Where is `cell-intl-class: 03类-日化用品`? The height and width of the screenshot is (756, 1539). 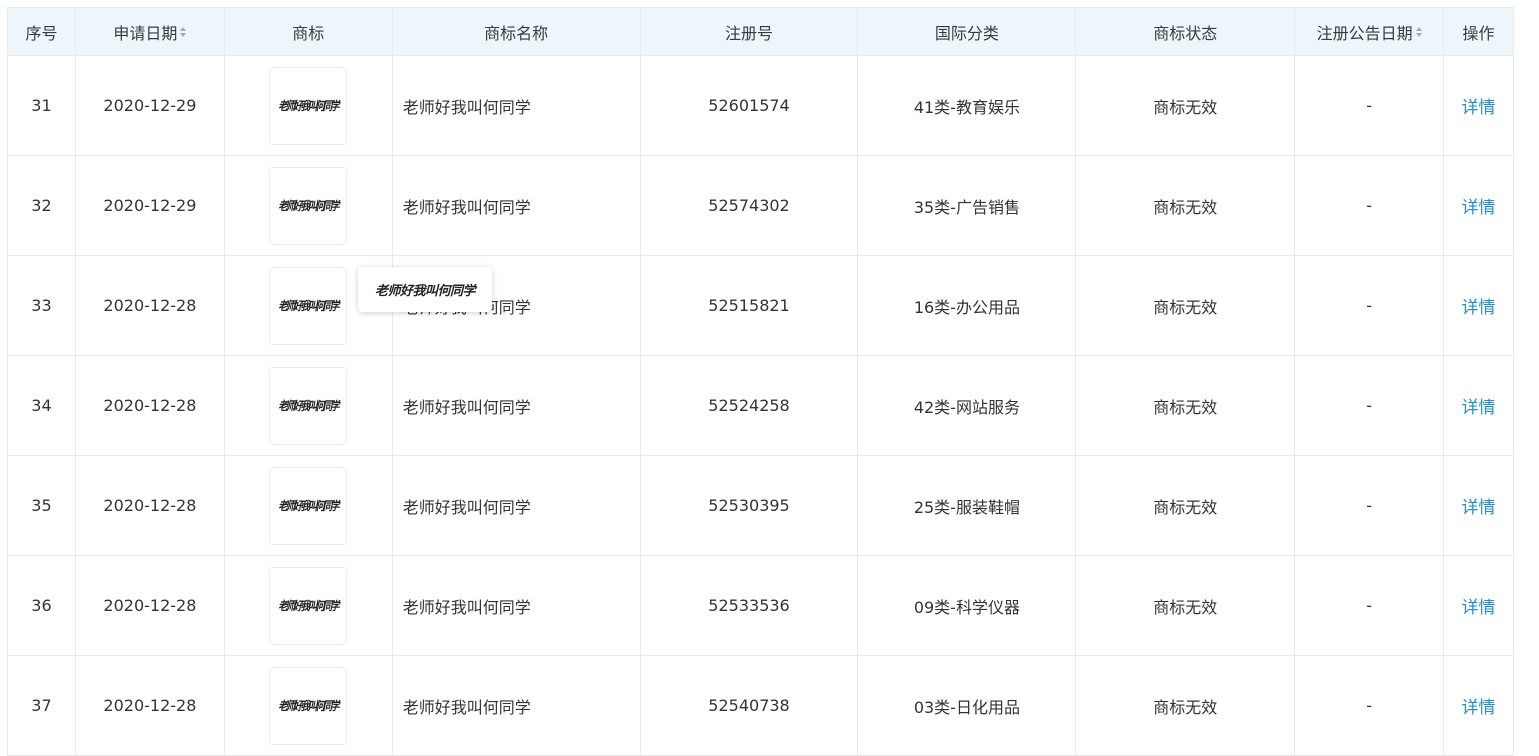 cell-intl-class: 03类-日化用品 is located at coordinates (967, 706).